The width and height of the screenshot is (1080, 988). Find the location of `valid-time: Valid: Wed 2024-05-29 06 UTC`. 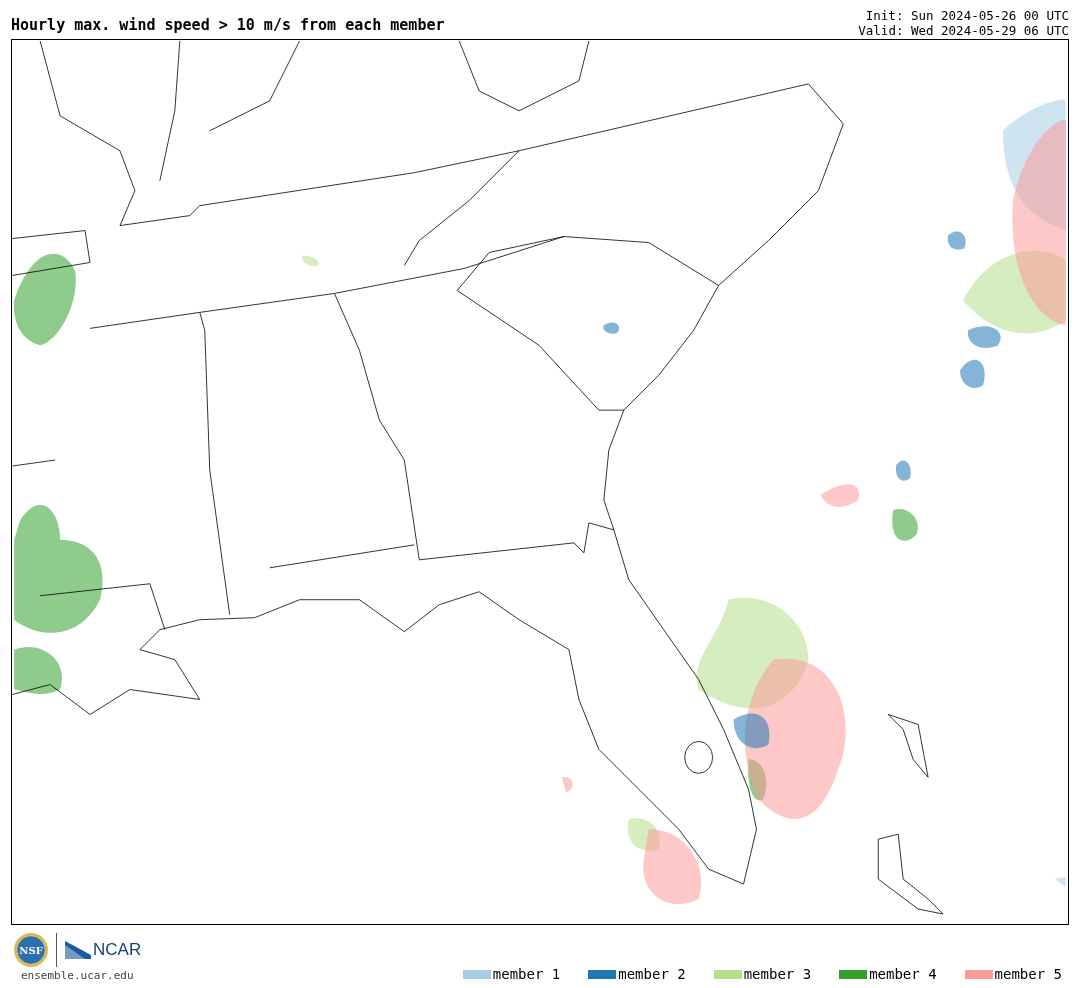

valid-time: Valid: Wed 2024-05-29 06 UTC is located at coordinates (963, 30).